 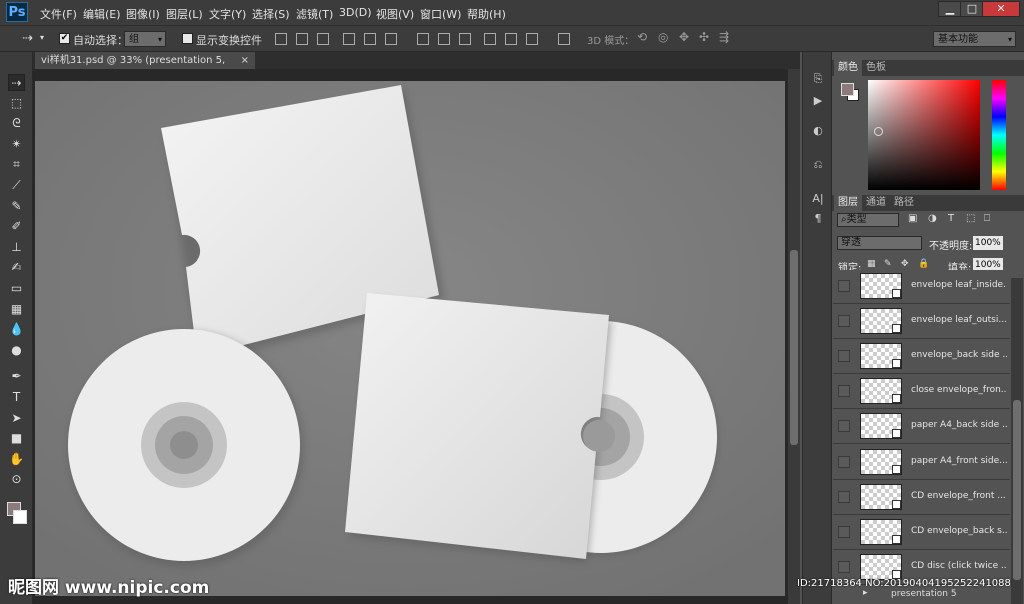 What do you see at coordinates (818, 199) in the screenshot?
I see `character-icon: A|` at bounding box center [818, 199].